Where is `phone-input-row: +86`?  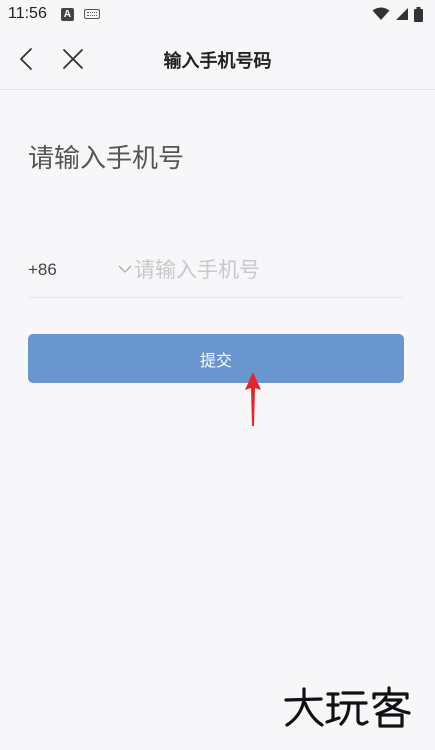
phone-input-row: +86 is located at coordinates (216, 272).